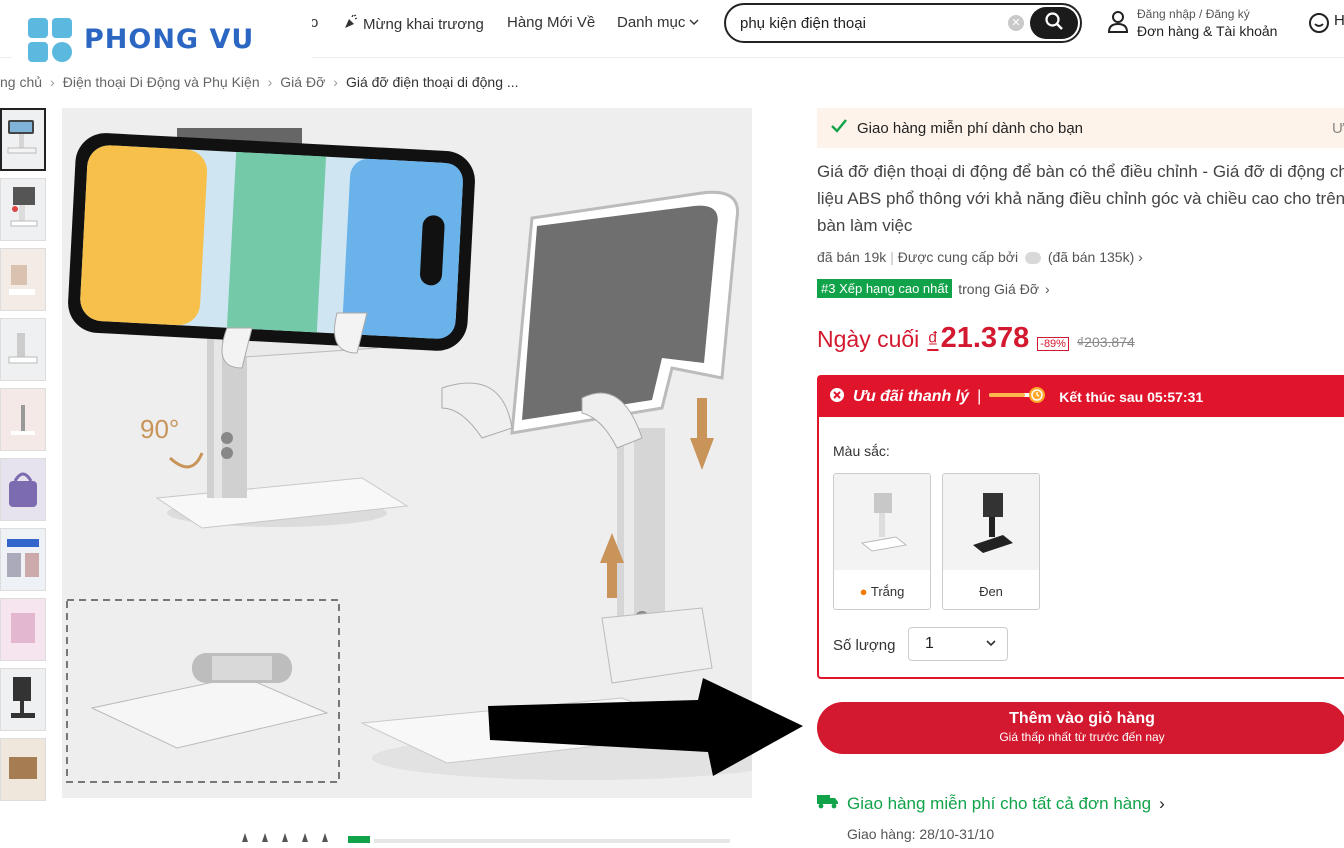  Describe the element at coordinates (1016, 23) in the screenshot. I see `clear-search-icon: ✕` at that location.